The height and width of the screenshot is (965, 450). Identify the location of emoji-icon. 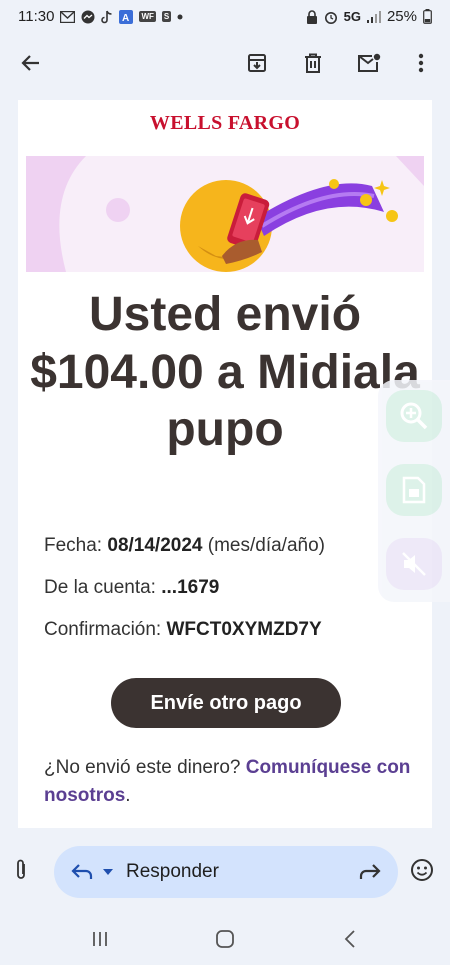
(422, 870).